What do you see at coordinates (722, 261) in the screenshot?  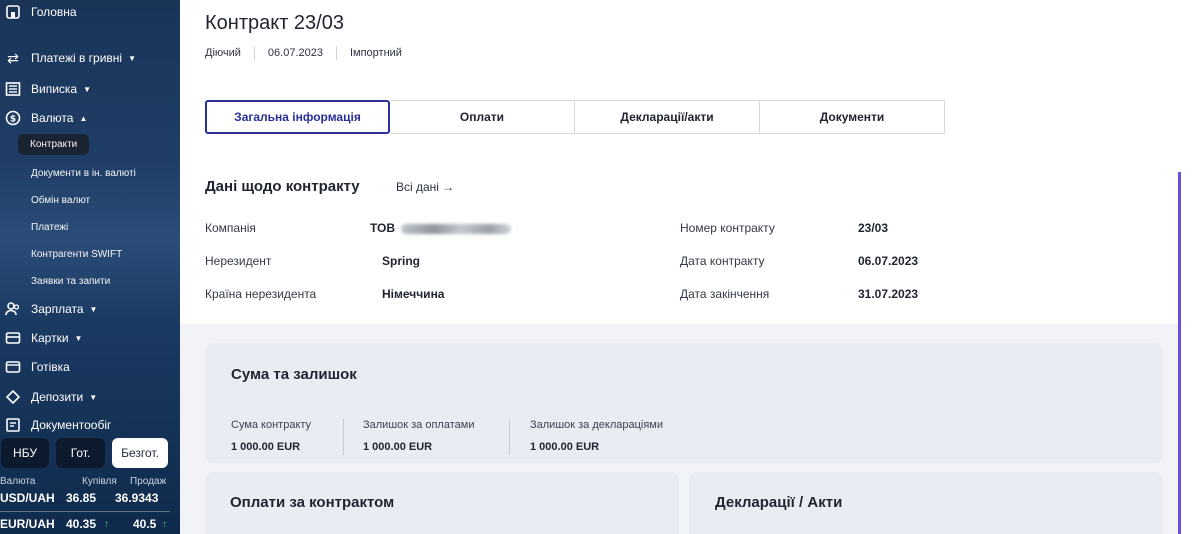 I see `field-label-contract-date: Дата контракту` at bounding box center [722, 261].